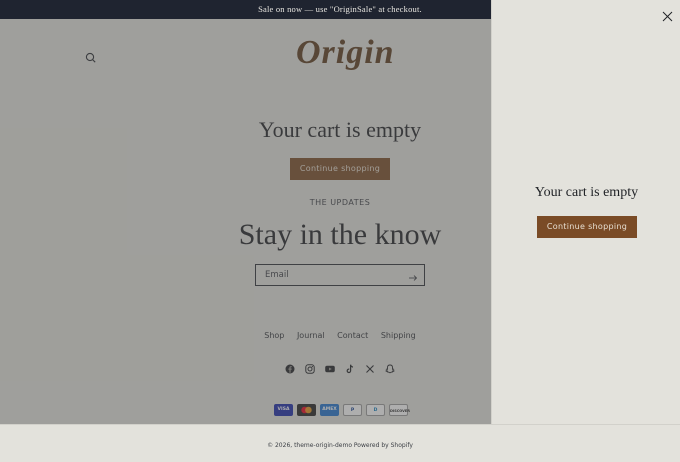 Image resolution: width=680 pixels, height=462 pixels. I want to click on drawer-continue-shopping-button: Continue shopping, so click(587, 227).